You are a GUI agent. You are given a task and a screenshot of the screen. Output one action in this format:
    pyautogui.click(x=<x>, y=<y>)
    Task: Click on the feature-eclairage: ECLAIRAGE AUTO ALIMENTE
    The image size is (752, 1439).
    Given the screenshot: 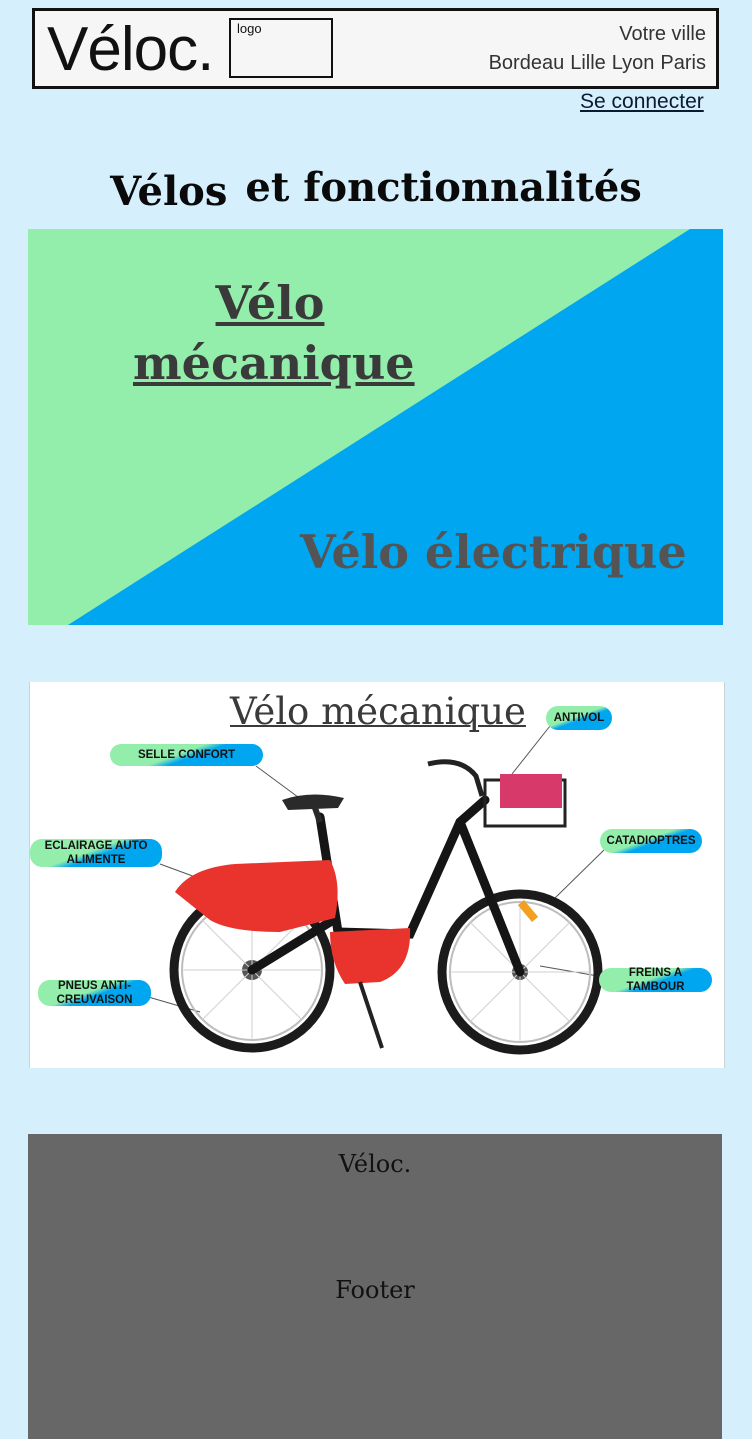 What is the action you would take?
    pyautogui.click(x=96, y=853)
    